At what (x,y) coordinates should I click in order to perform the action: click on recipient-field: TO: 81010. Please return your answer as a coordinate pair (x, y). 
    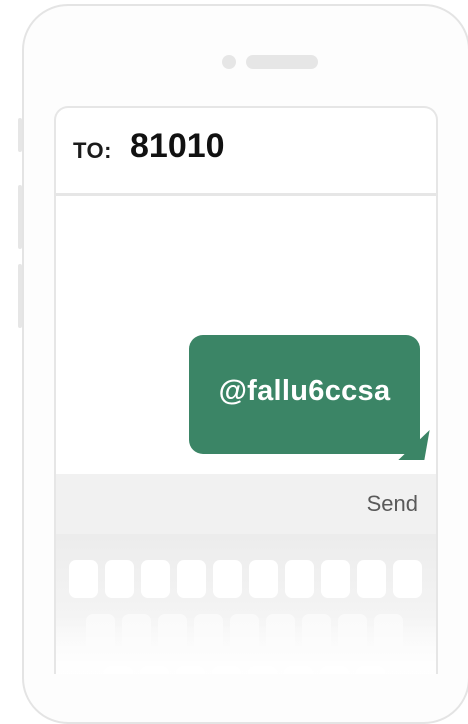
    Looking at the image, I should click on (246, 152).